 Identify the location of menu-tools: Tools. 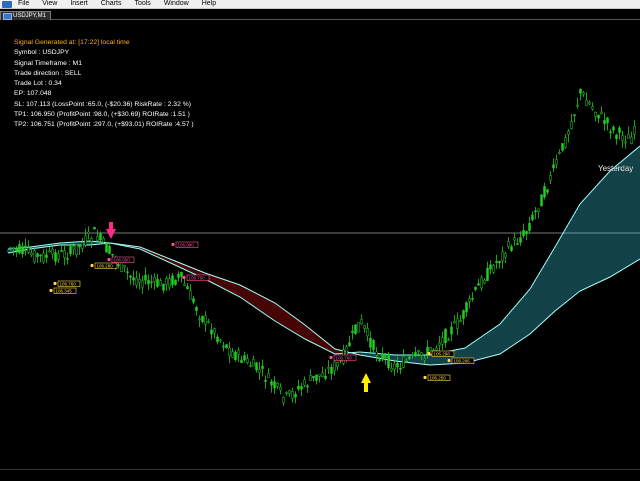
(142, 4).